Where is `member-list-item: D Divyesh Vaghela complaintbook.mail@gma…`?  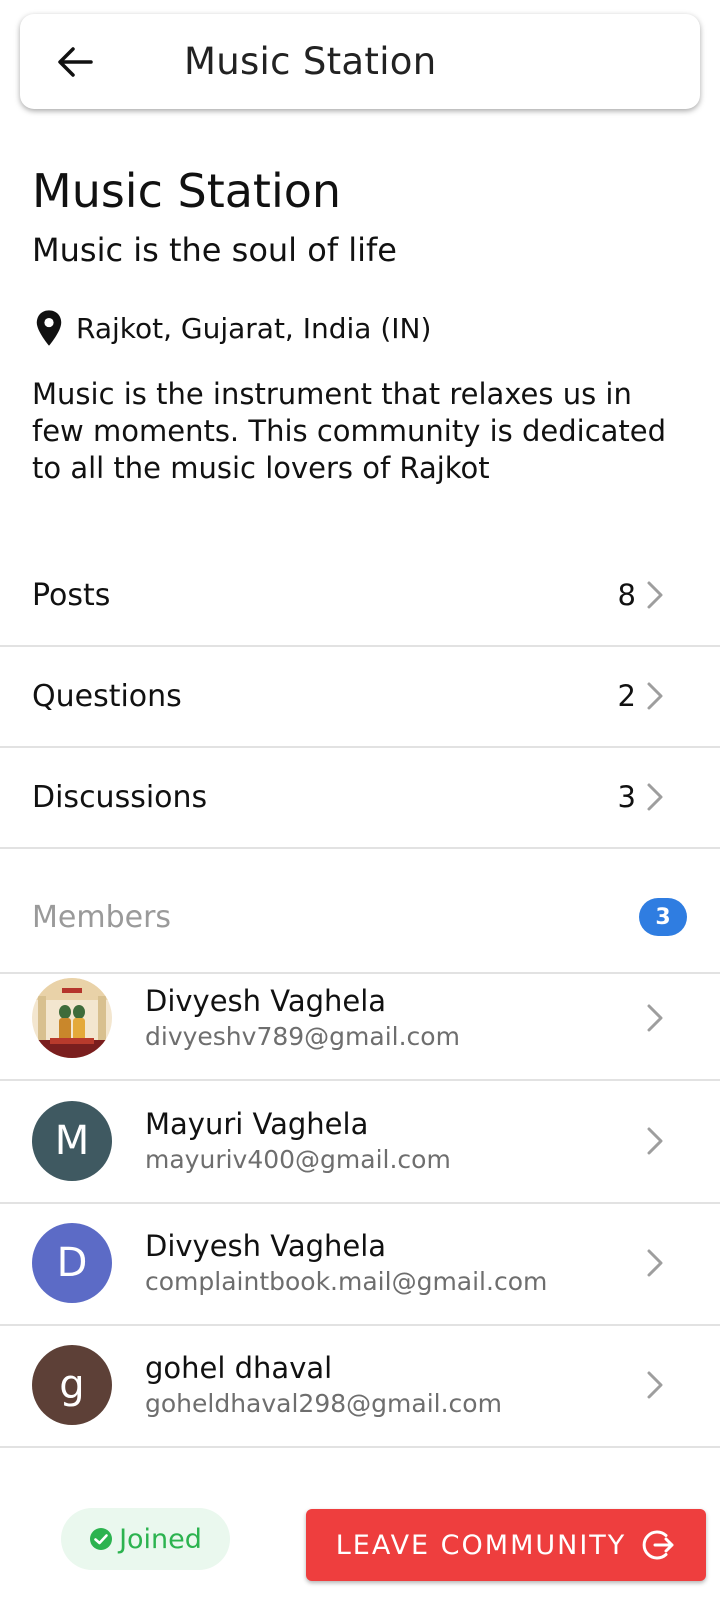 member-list-item: D Divyesh Vaghela complaintbook.mail@gma… is located at coordinates (360, 1263).